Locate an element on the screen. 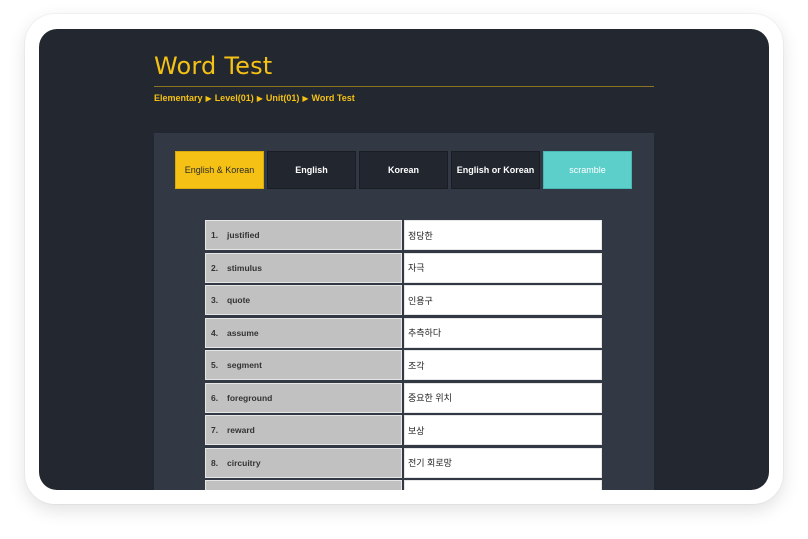  table-row: 2. stimulus 자극 is located at coordinates (403, 267).